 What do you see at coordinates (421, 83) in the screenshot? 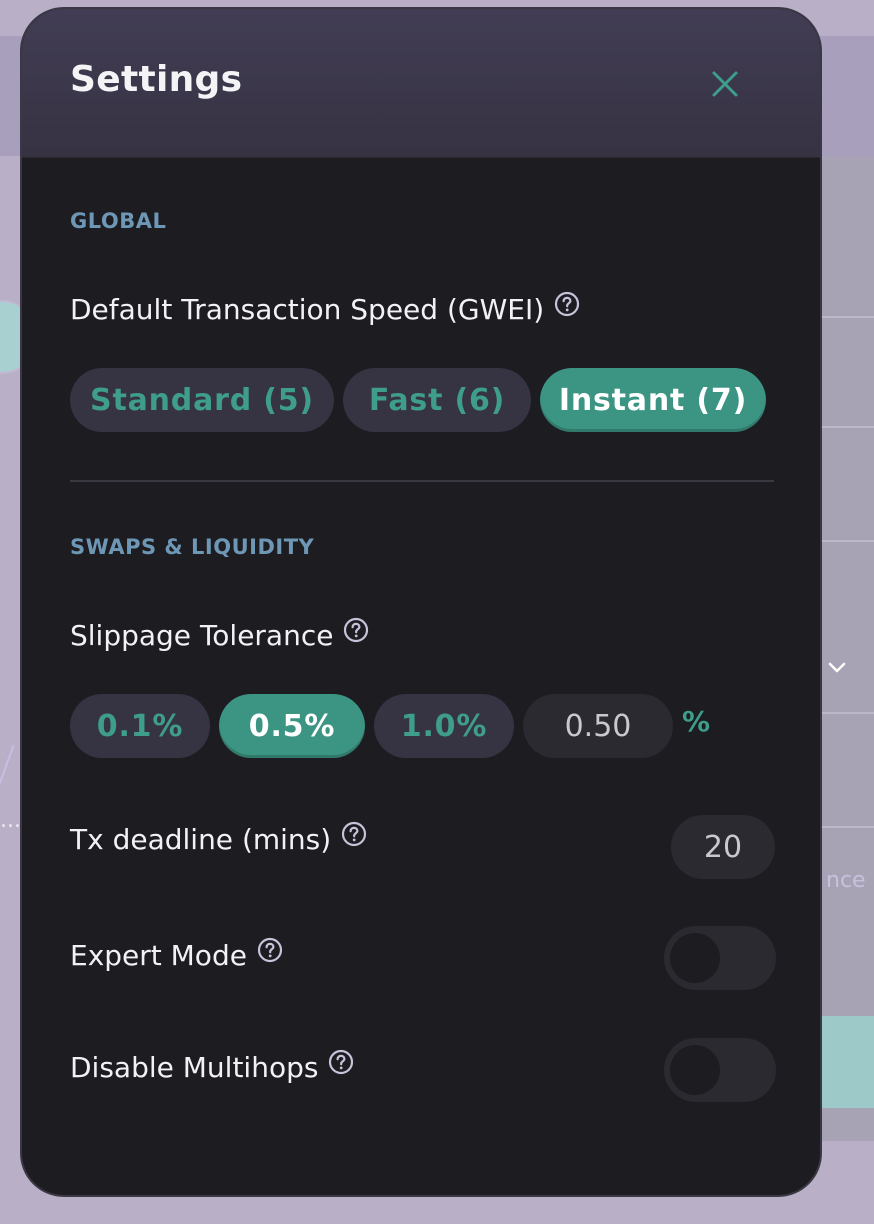
I see `modal-header: Settings` at bounding box center [421, 83].